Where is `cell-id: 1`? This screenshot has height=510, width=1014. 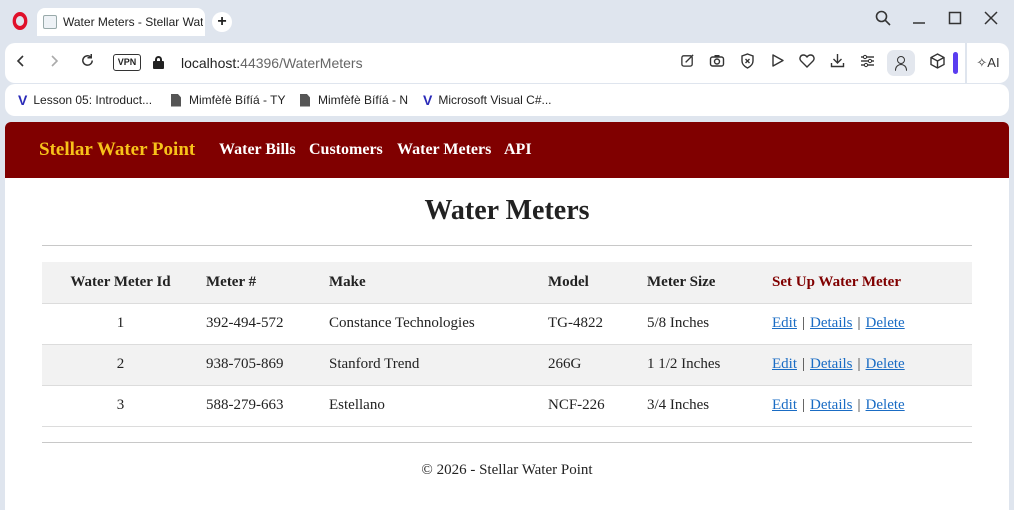 cell-id: 1 is located at coordinates (120, 323).